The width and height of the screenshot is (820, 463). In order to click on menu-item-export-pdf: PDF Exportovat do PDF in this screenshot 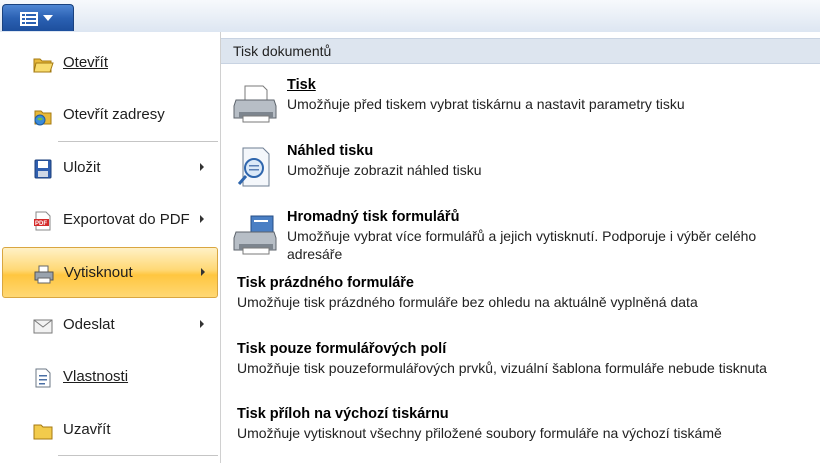, I will do `click(110, 220)`.